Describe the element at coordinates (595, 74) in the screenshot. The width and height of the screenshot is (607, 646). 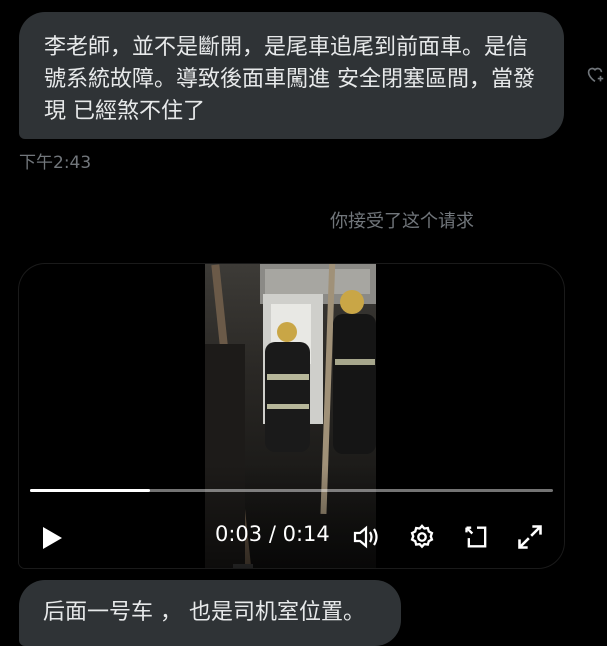
I see `heart-plus-icon` at that location.